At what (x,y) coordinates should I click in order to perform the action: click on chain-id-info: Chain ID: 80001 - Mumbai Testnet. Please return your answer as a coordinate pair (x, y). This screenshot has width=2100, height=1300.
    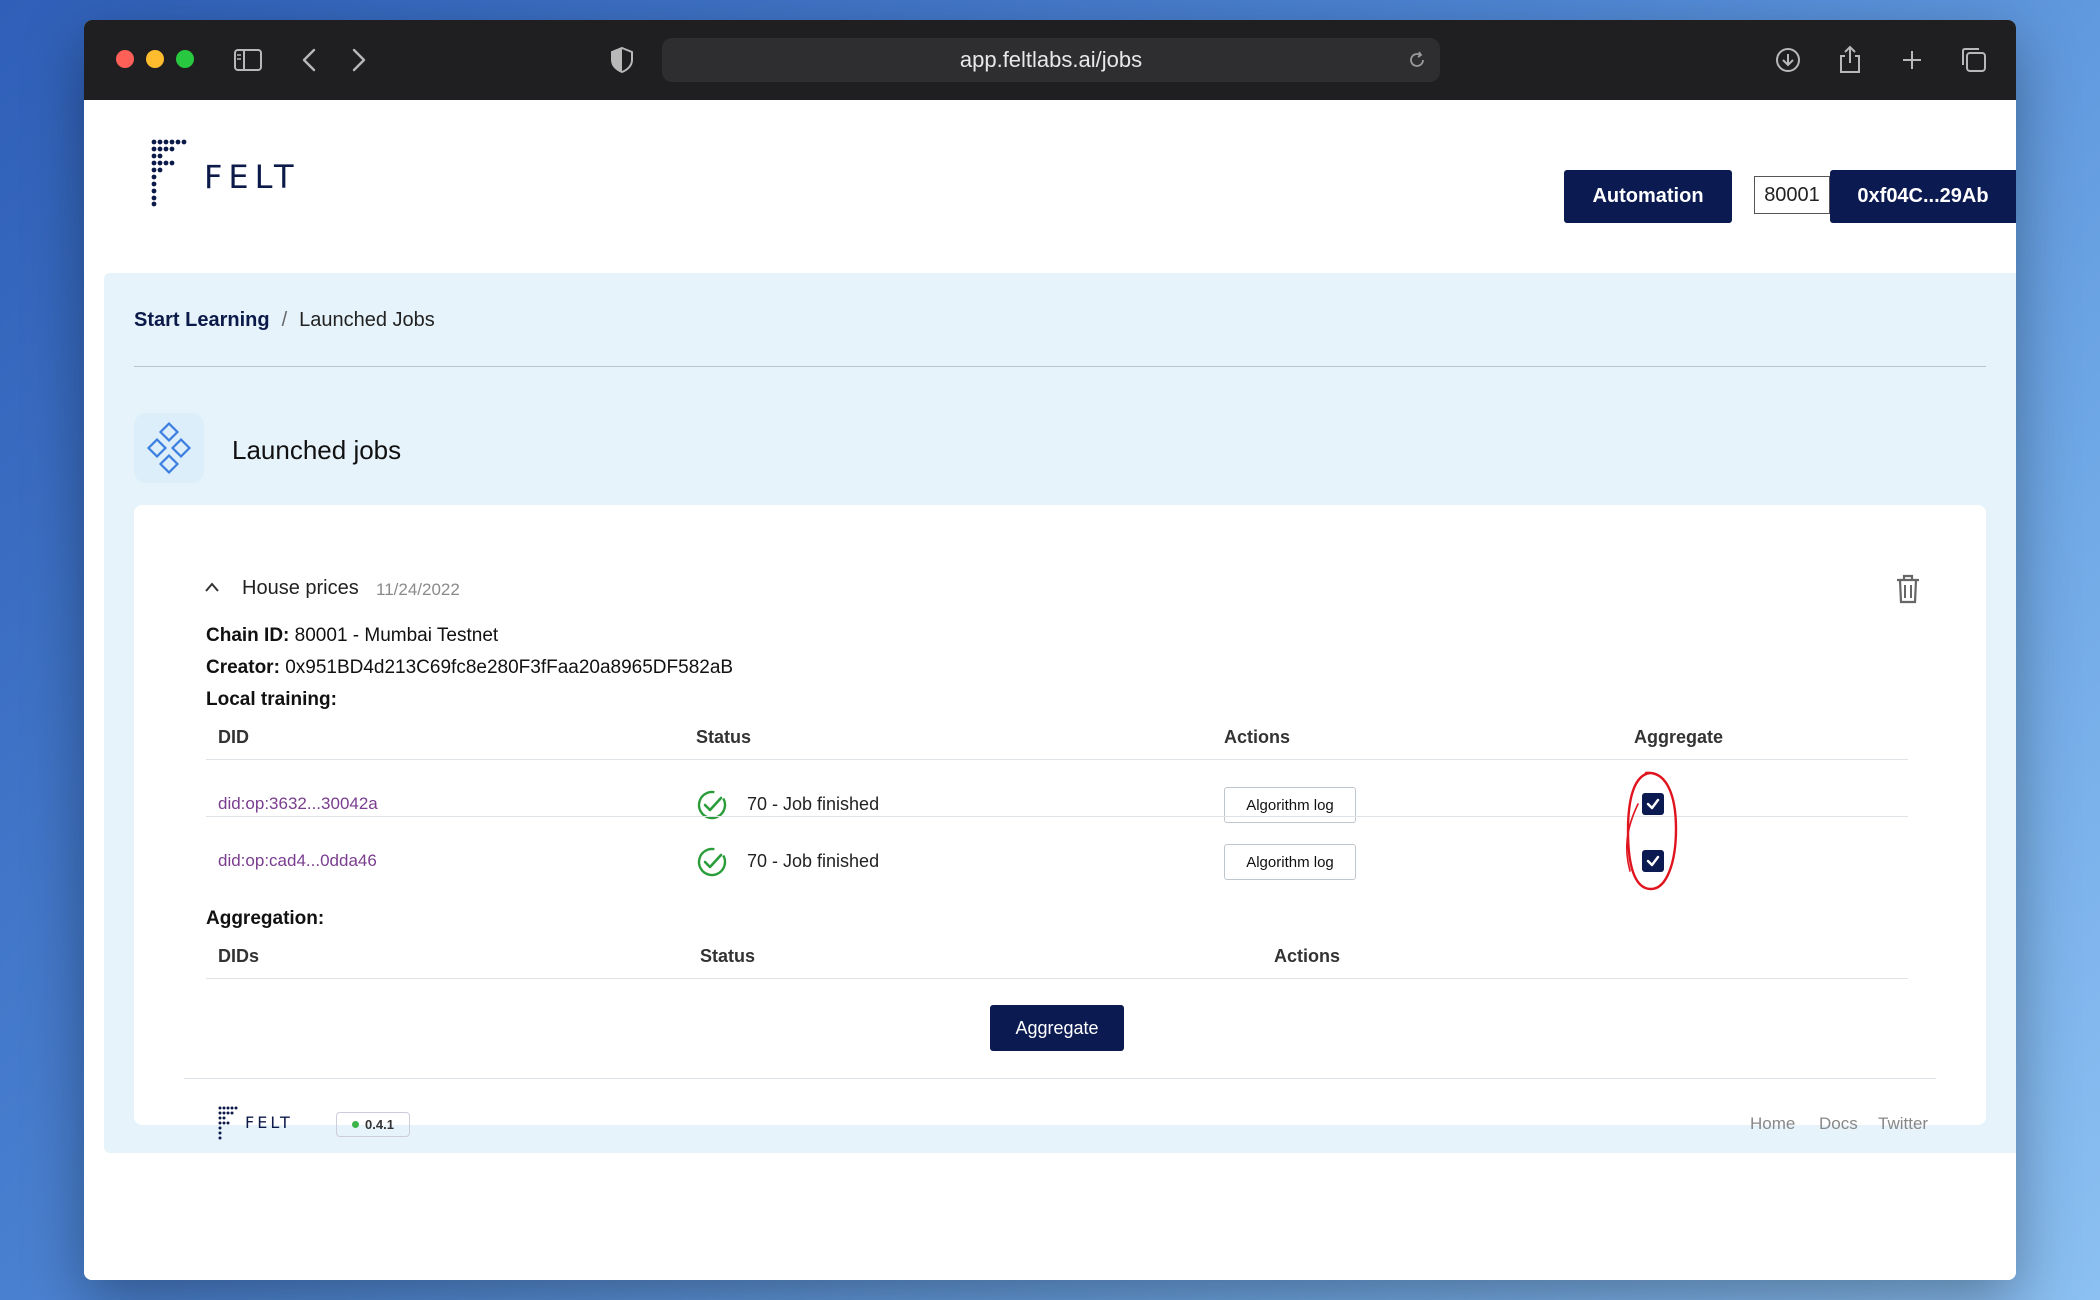
    Looking at the image, I should click on (352, 636).